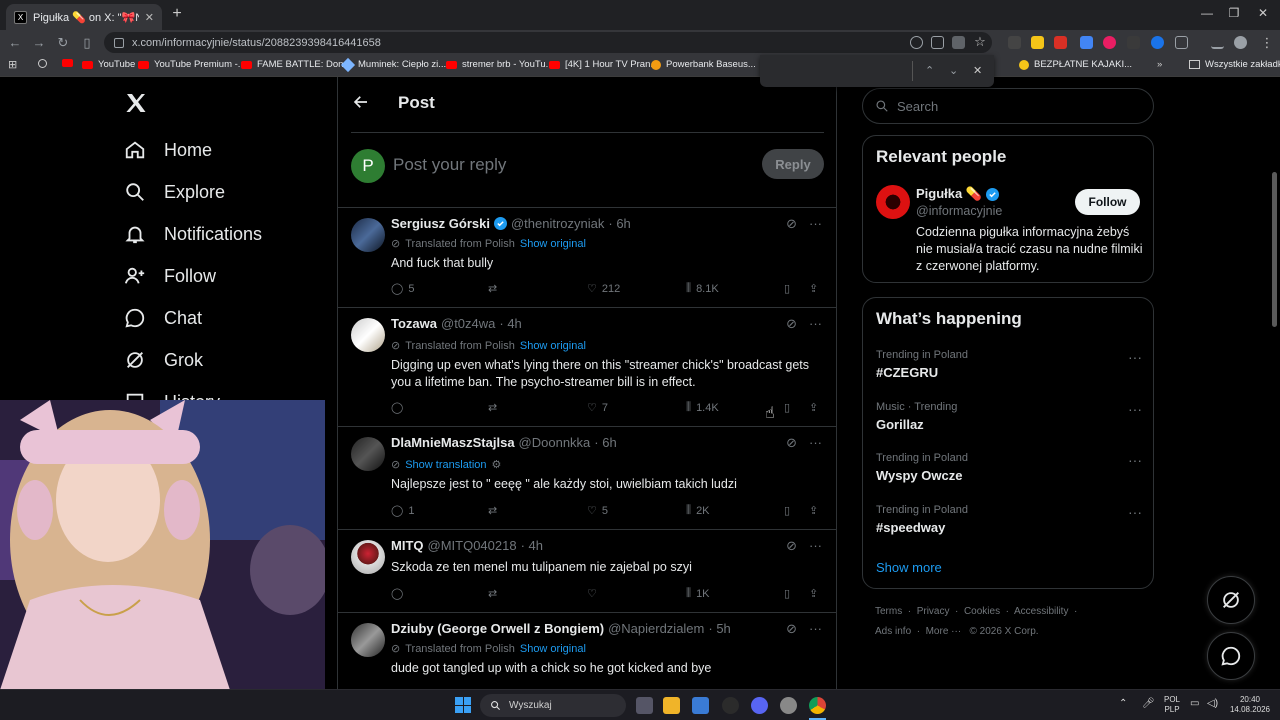 The image size is (1280, 720). I want to click on find-close-icon: ✕, so click(977, 70).